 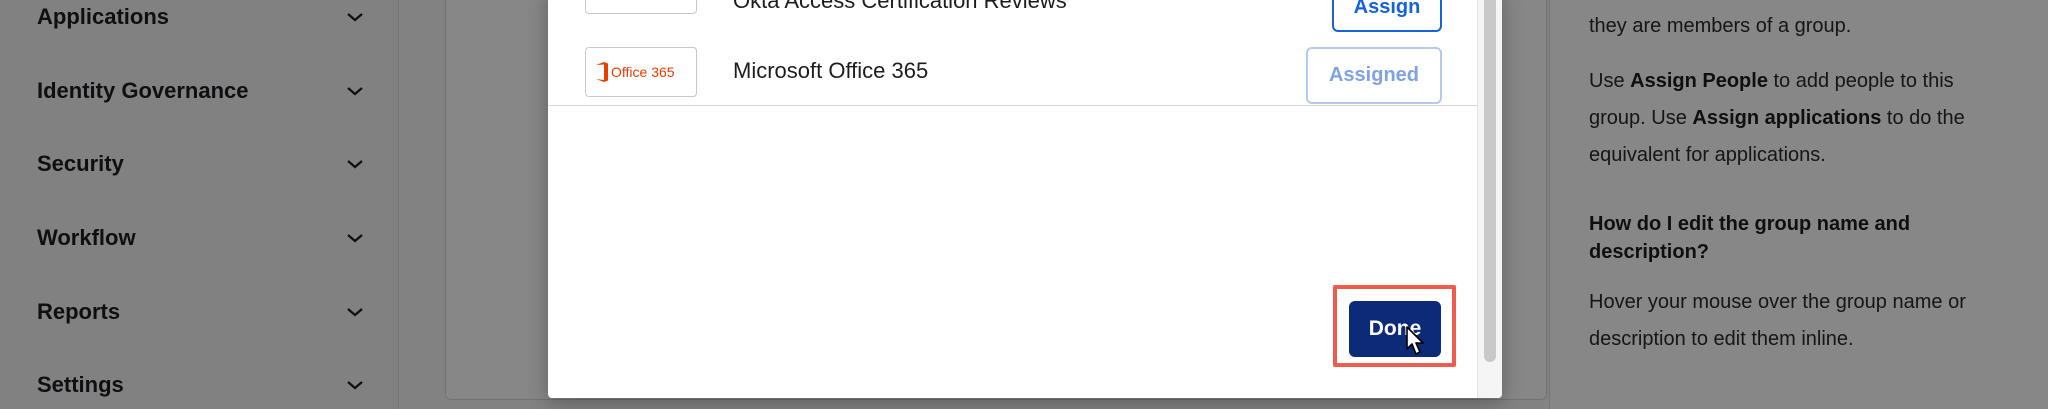 What do you see at coordinates (1395, 329) in the screenshot?
I see `done-button: Done` at bounding box center [1395, 329].